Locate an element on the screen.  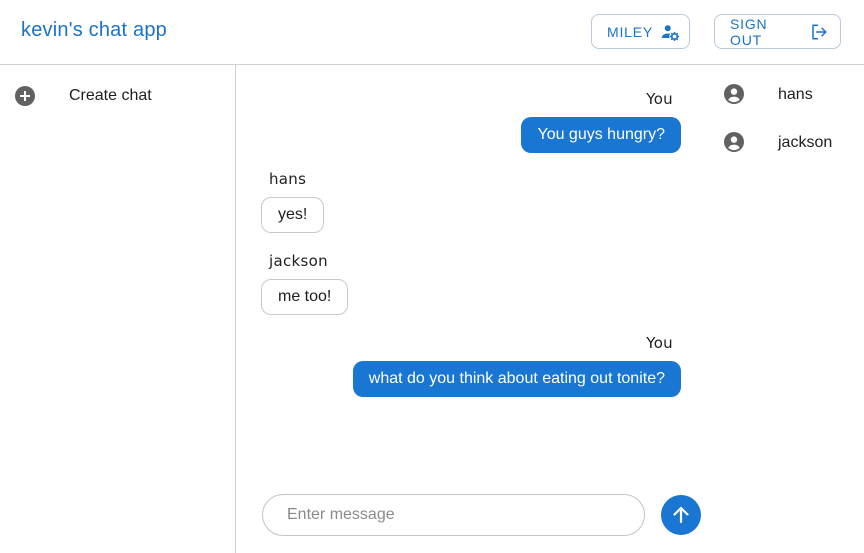
app-title: kevin's chat app is located at coordinates (94, 30).